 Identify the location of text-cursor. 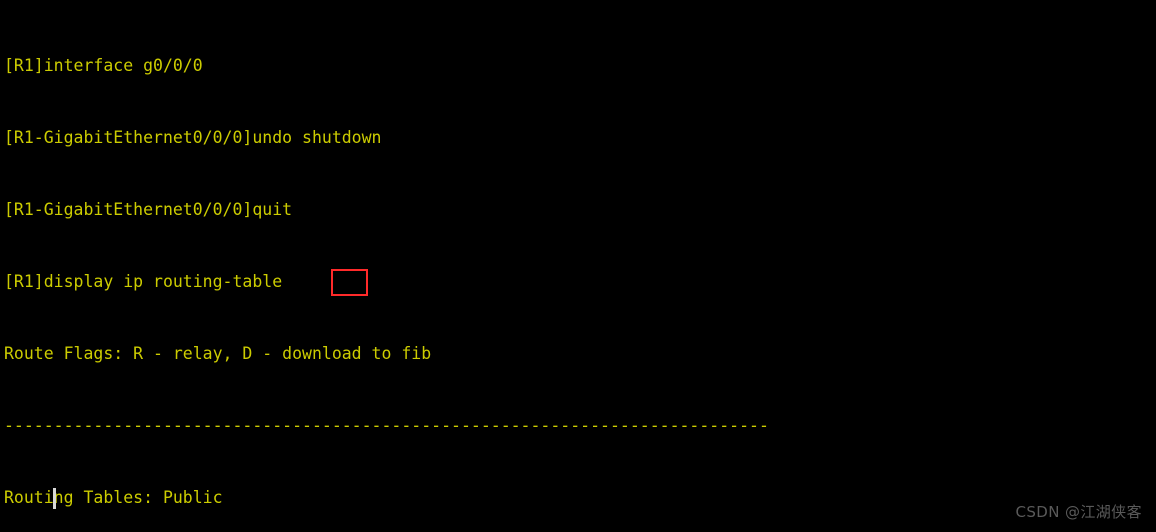
(54, 498).